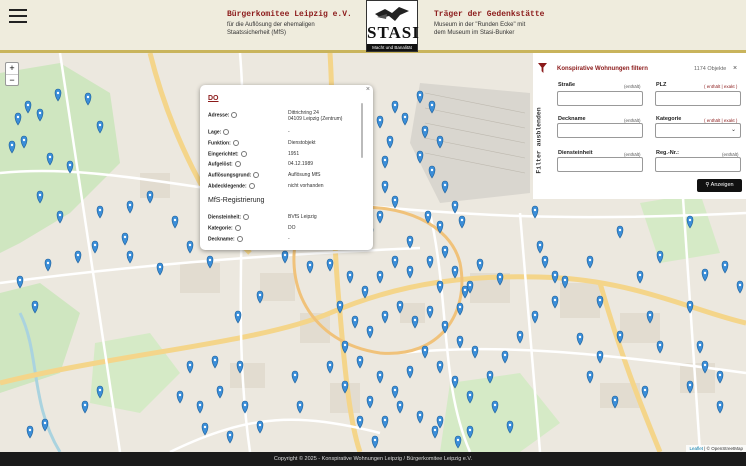 The height and width of the screenshot is (466, 746). Describe the element at coordinates (600, 164) in the screenshot. I see `unit-input` at that location.